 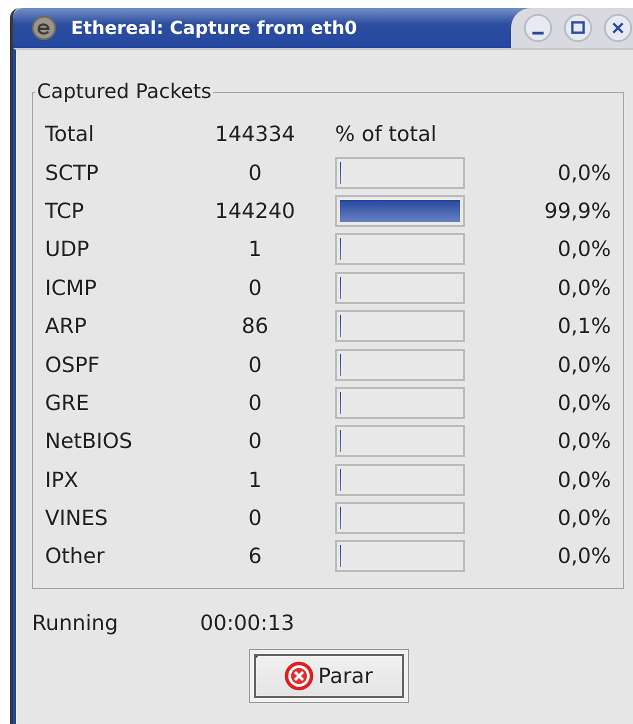 I want to click on protocol-label: TCP, so click(x=65, y=210).